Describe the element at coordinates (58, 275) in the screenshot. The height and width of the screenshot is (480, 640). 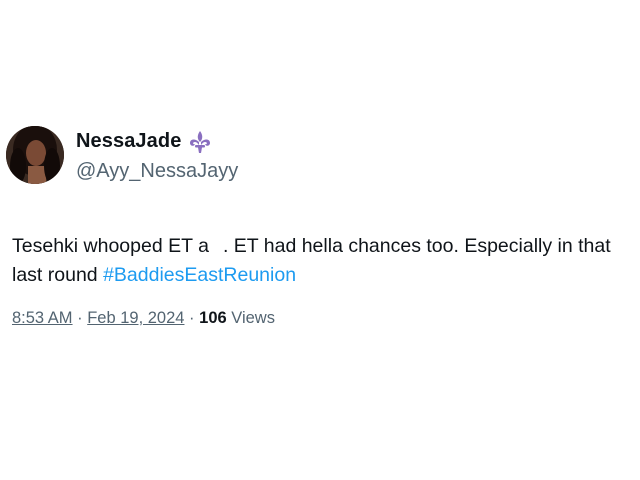
I see `tweet-text-line-2-text: last round` at that location.